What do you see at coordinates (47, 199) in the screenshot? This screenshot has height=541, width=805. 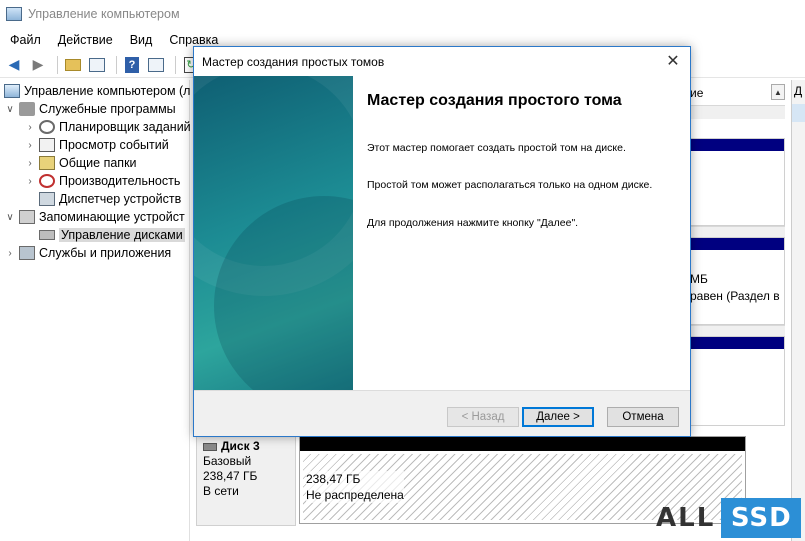 I see `device-manager-icon` at bounding box center [47, 199].